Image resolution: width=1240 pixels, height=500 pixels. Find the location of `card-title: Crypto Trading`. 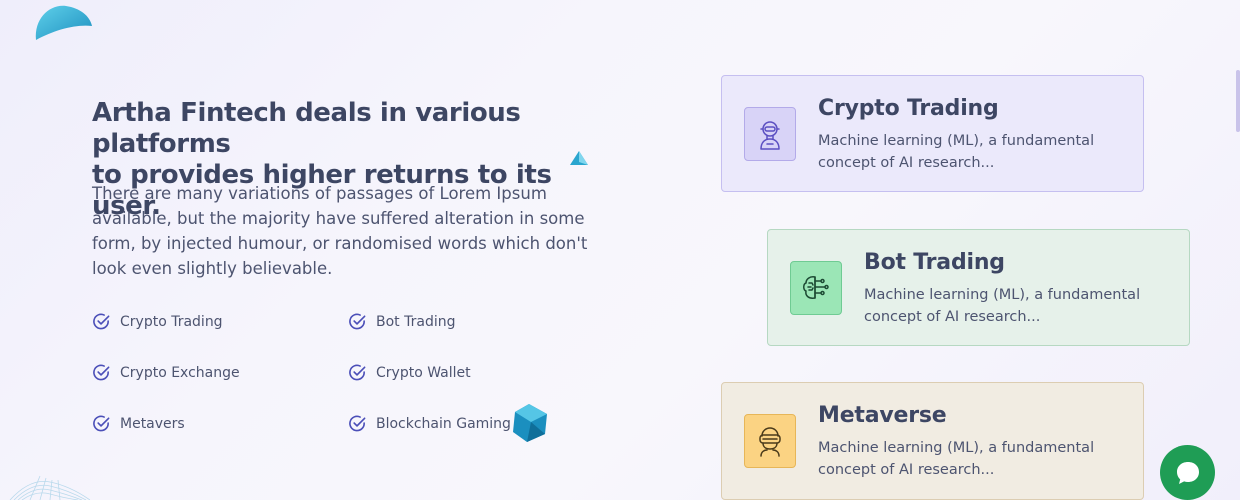

card-title: Crypto Trading is located at coordinates (908, 108).